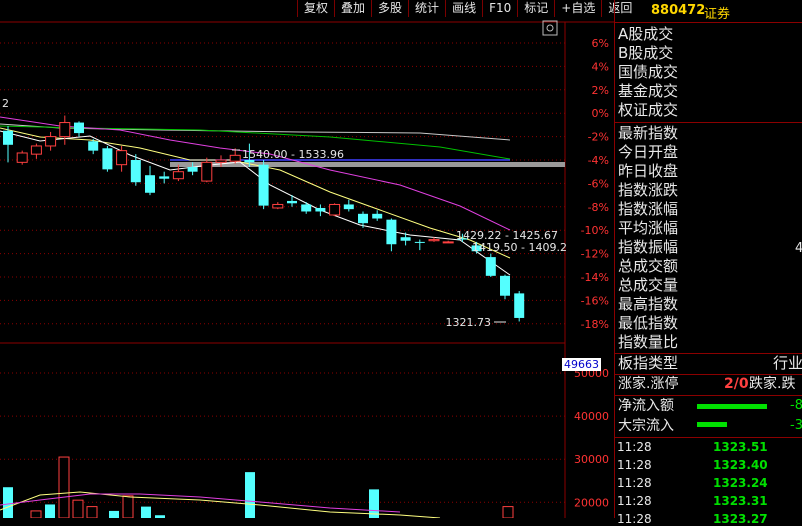  I want to click on net-inflow-label: 净流入额, so click(646, 406).